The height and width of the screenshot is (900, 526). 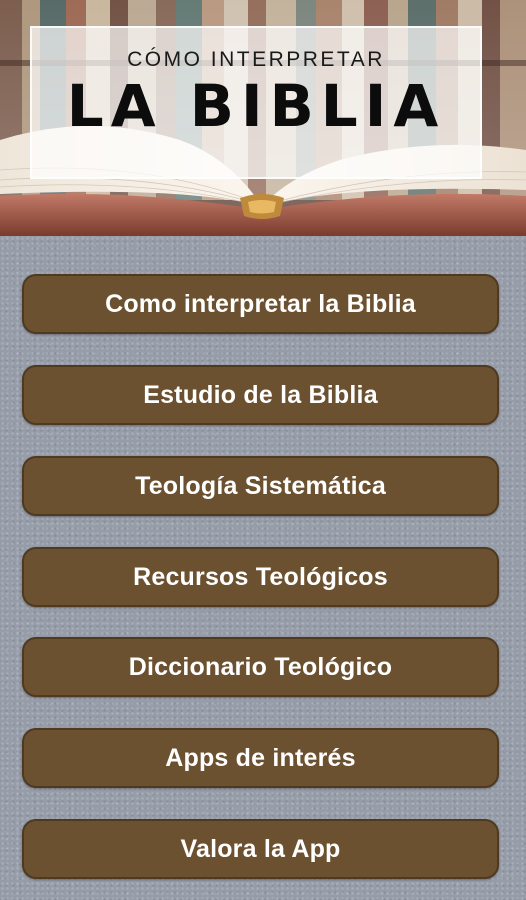 I want to click on menu-button-label: Diccionario Teológico, so click(x=260, y=666).